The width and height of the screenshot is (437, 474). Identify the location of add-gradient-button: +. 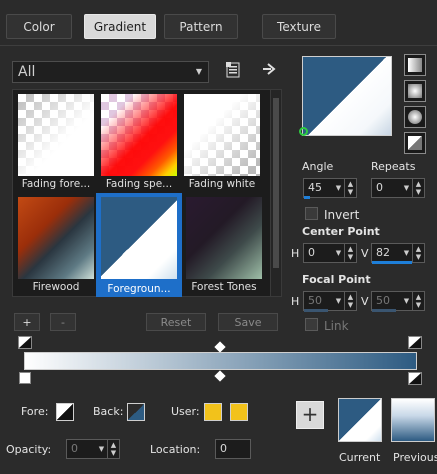
(27, 322).